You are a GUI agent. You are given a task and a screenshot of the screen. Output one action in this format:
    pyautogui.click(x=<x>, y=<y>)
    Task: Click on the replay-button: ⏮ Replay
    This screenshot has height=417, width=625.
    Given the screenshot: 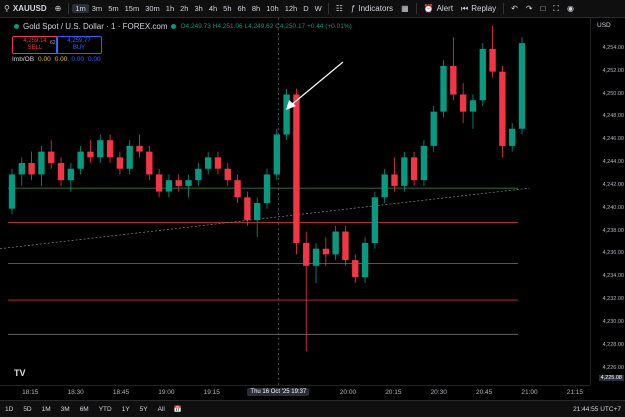 What is the action you would take?
    pyautogui.click(x=478, y=8)
    